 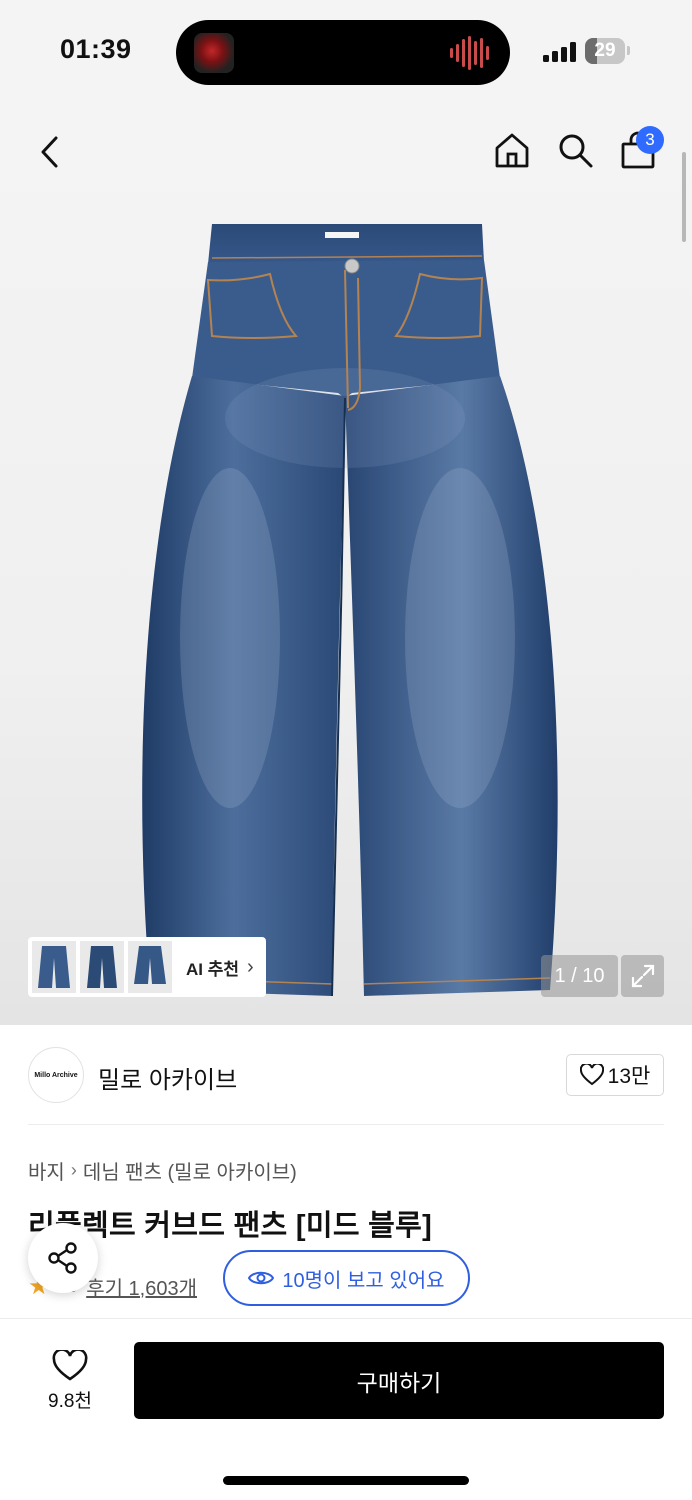 I want to click on wishlist-count: 9.8천, so click(x=70, y=1401).